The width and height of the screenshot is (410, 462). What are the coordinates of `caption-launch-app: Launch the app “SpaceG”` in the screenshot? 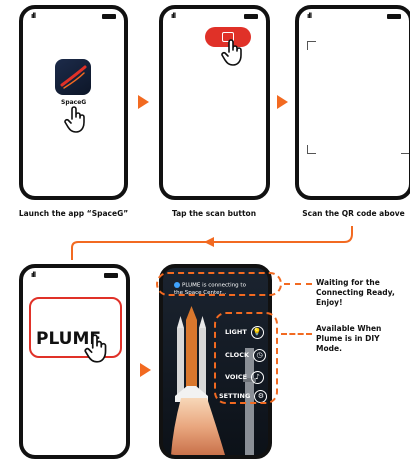 It's located at (73, 213).